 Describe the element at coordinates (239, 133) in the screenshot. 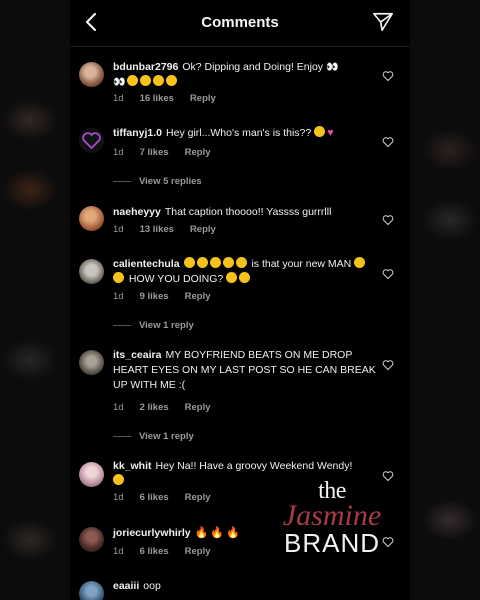

I see `comment-body: Hey girl...Who's man's is this??` at that location.